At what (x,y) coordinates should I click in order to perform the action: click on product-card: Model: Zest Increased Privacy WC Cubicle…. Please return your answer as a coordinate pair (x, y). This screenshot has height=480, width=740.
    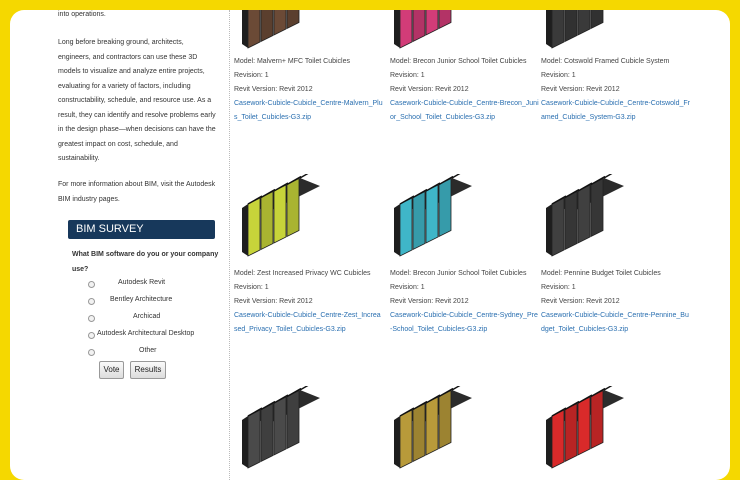
    Looking at the image, I should click on (309, 302).